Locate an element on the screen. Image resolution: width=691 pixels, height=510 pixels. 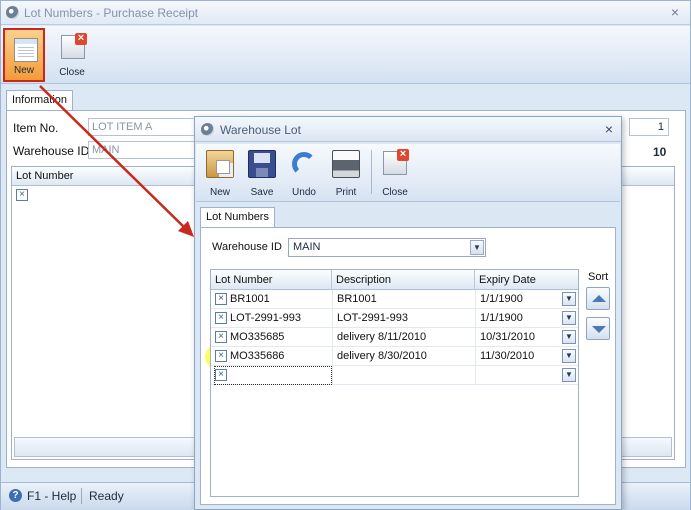
undo-icon is located at coordinates (304, 164).